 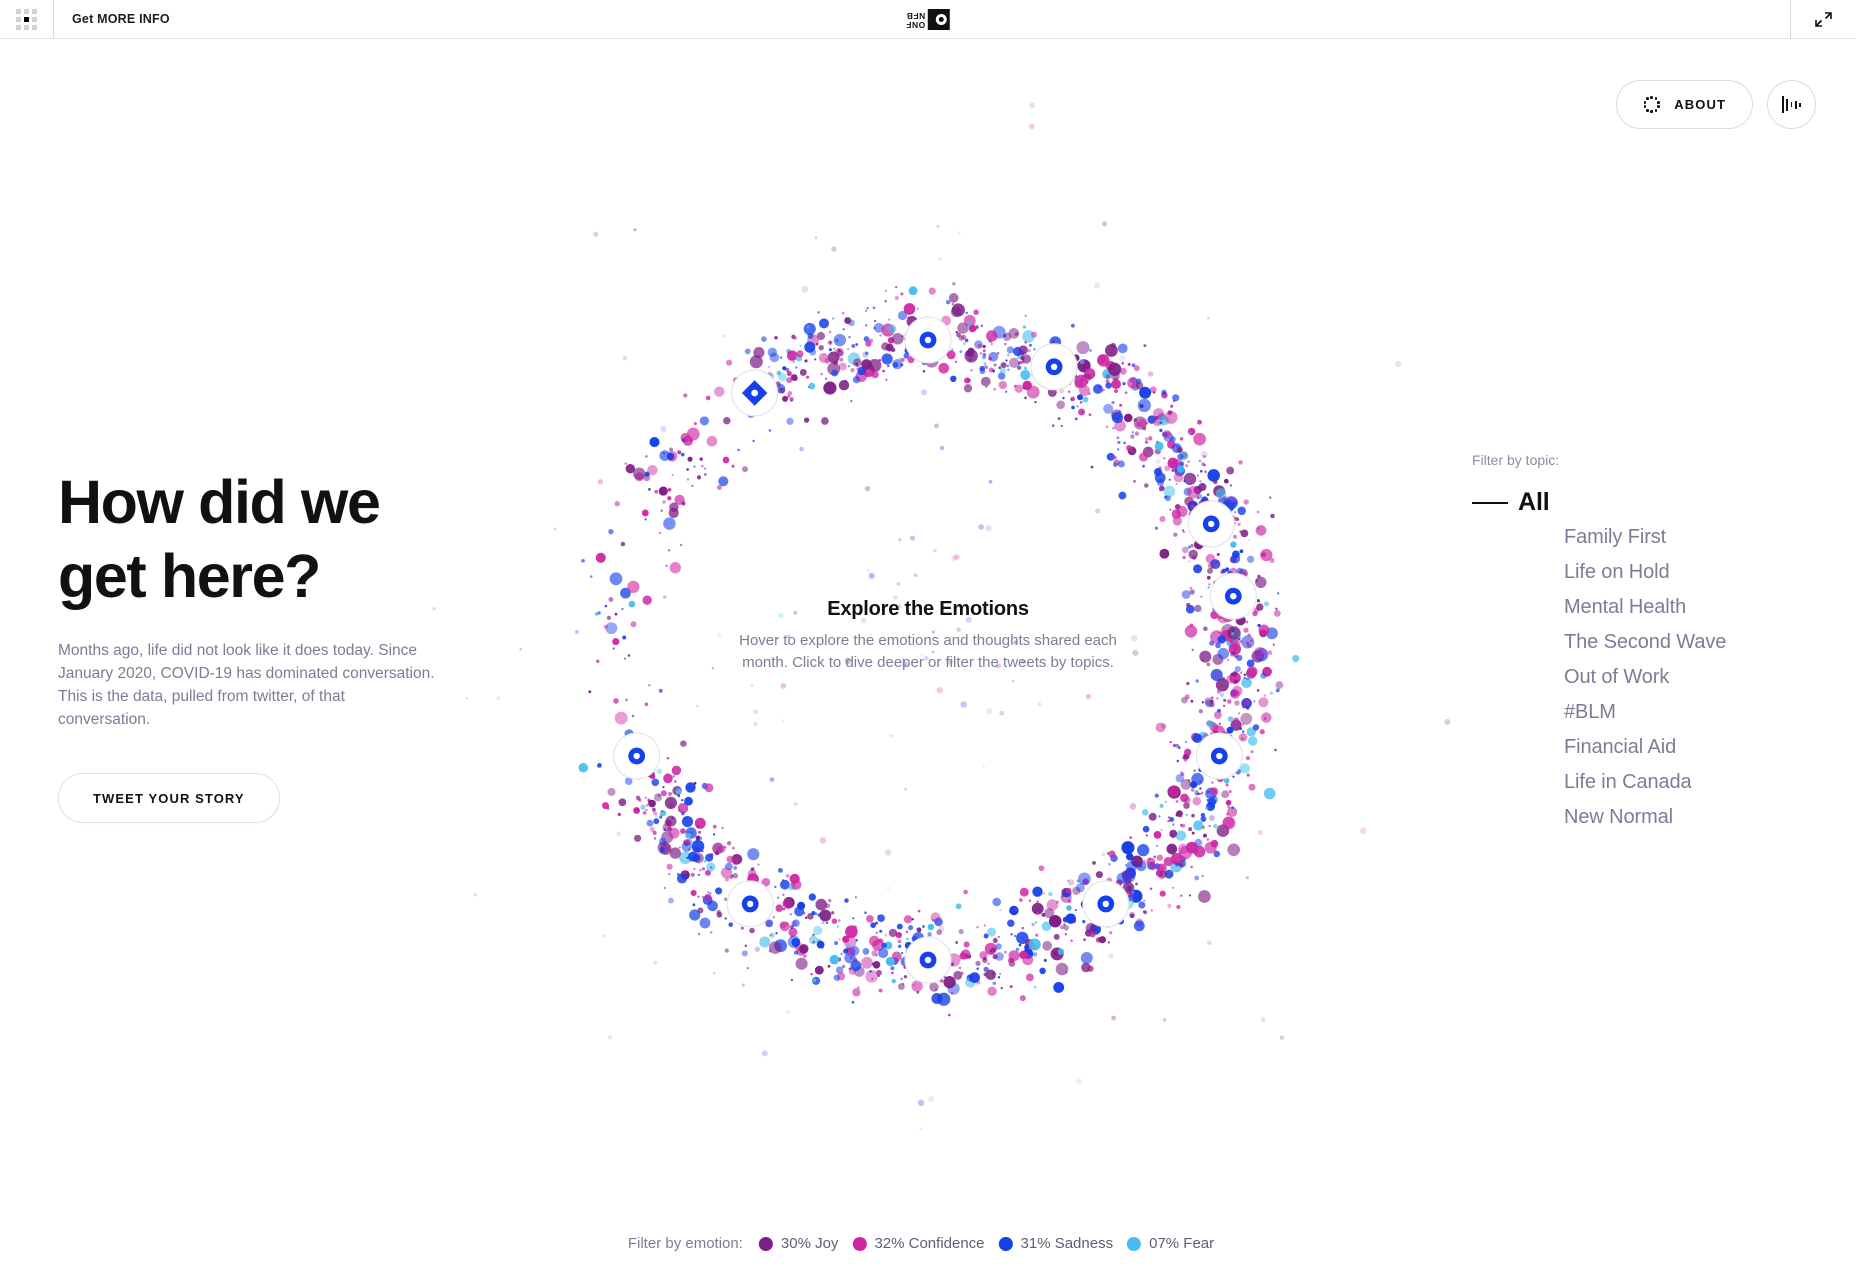 I want to click on emotion-color-dot-fear, so click(x=1134, y=1243).